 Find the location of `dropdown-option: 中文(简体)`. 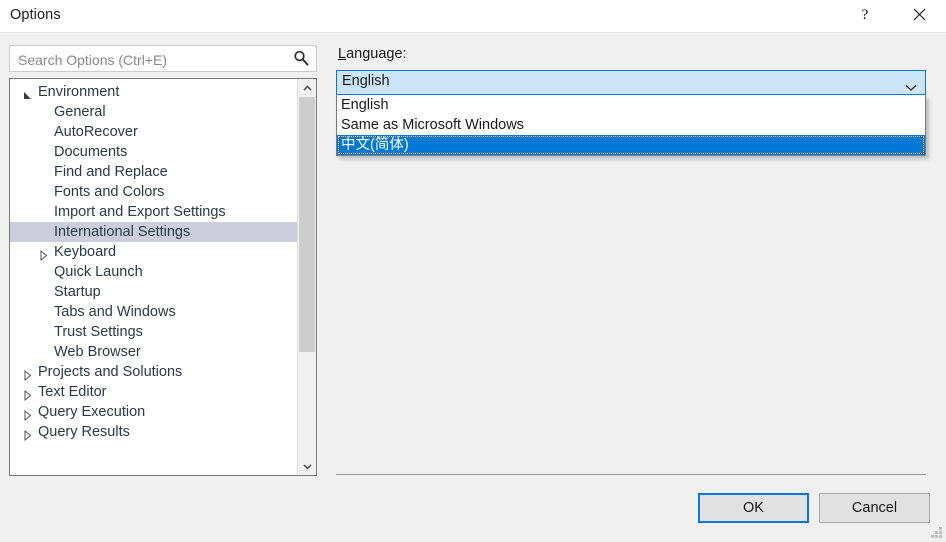

dropdown-option: 中文(简体) is located at coordinates (631, 145).